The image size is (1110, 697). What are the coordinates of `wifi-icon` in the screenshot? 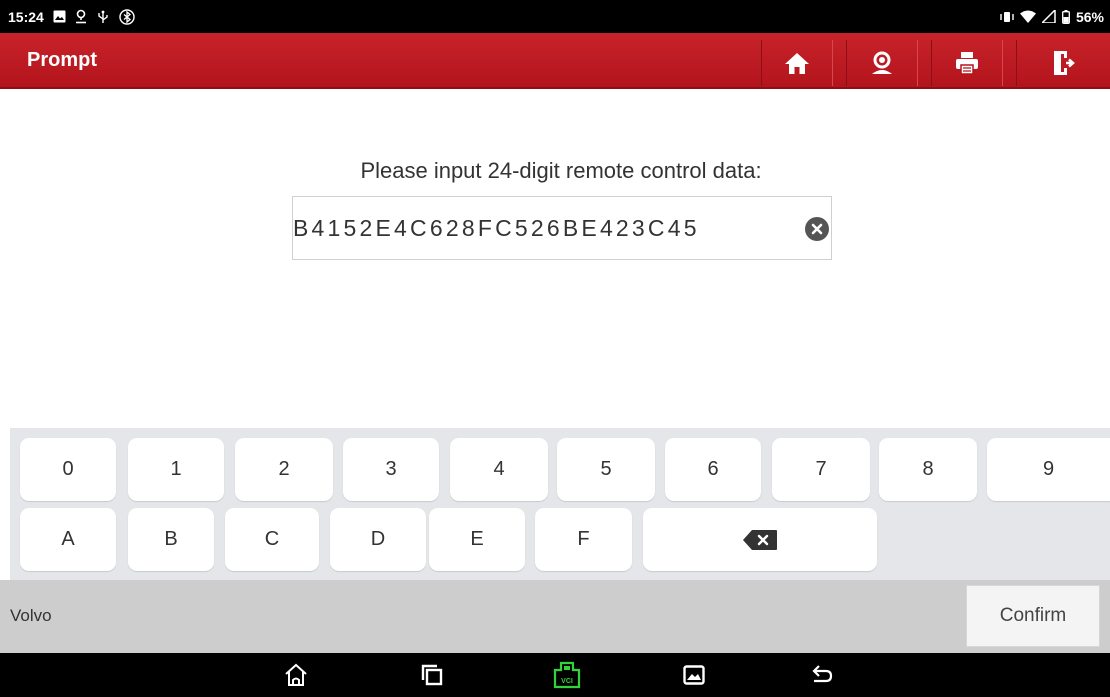 It's located at (1027, 16).